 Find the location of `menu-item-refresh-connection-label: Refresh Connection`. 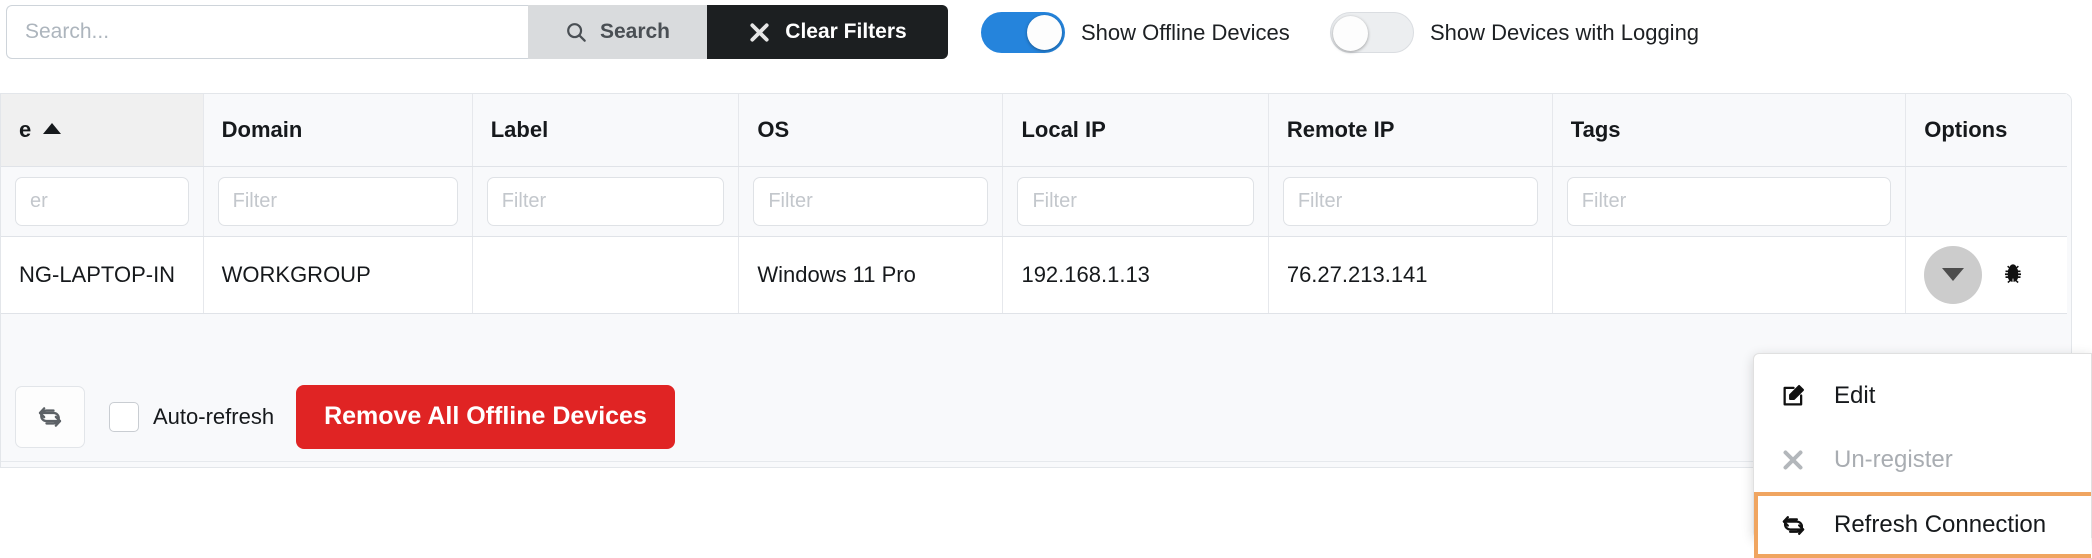

menu-item-refresh-connection-label: Refresh Connection is located at coordinates (1940, 524).